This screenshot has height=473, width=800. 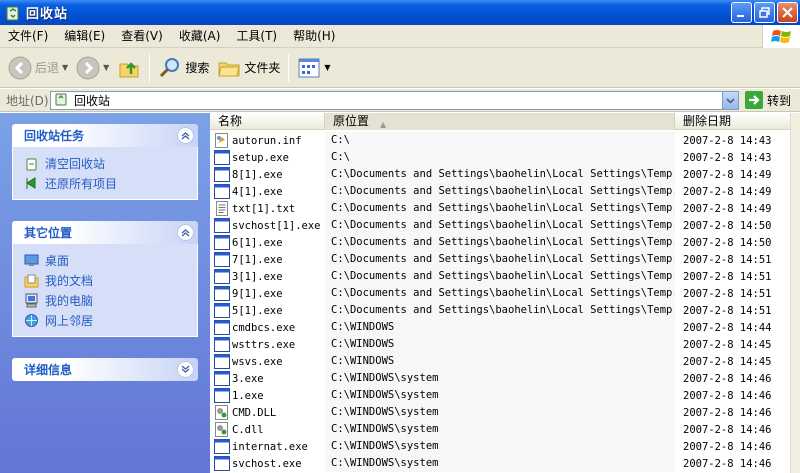 What do you see at coordinates (267, 378) in the screenshot?
I see `file-name-cell: 3.exe` at bounding box center [267, 378].